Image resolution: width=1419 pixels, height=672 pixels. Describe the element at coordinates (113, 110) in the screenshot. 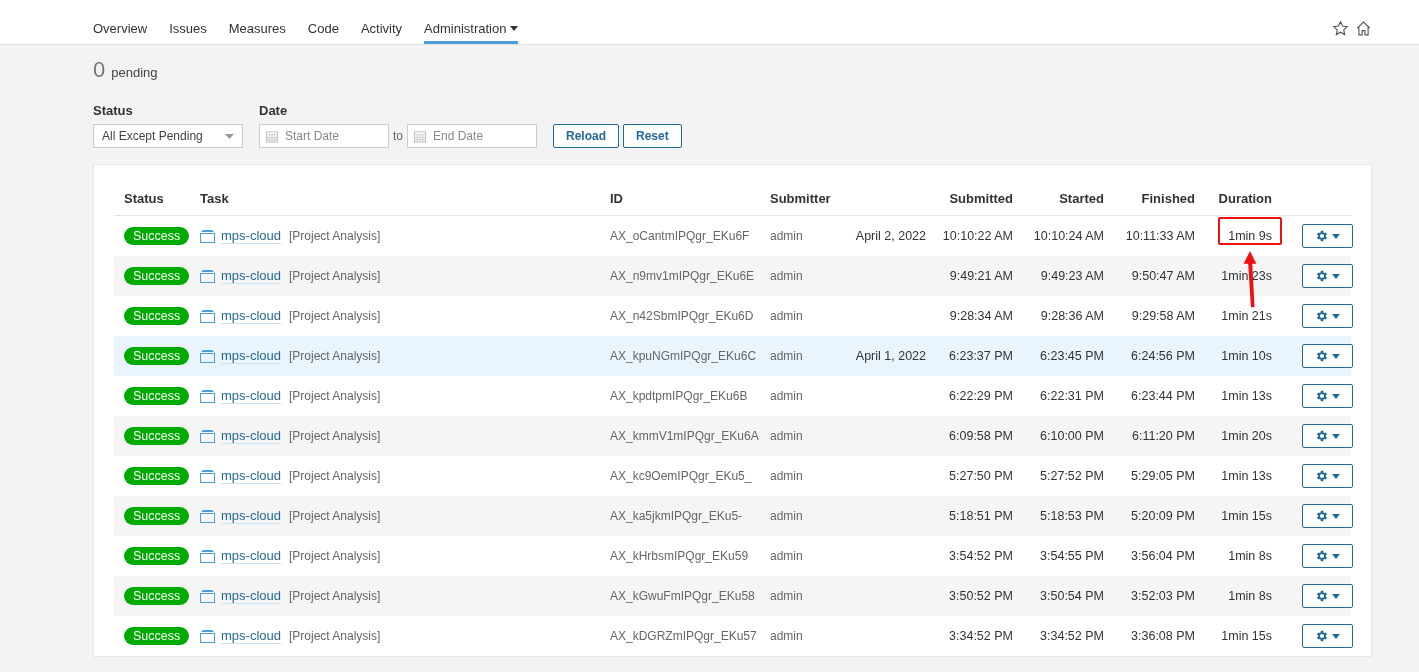

I see `status-label: Status` at that location.